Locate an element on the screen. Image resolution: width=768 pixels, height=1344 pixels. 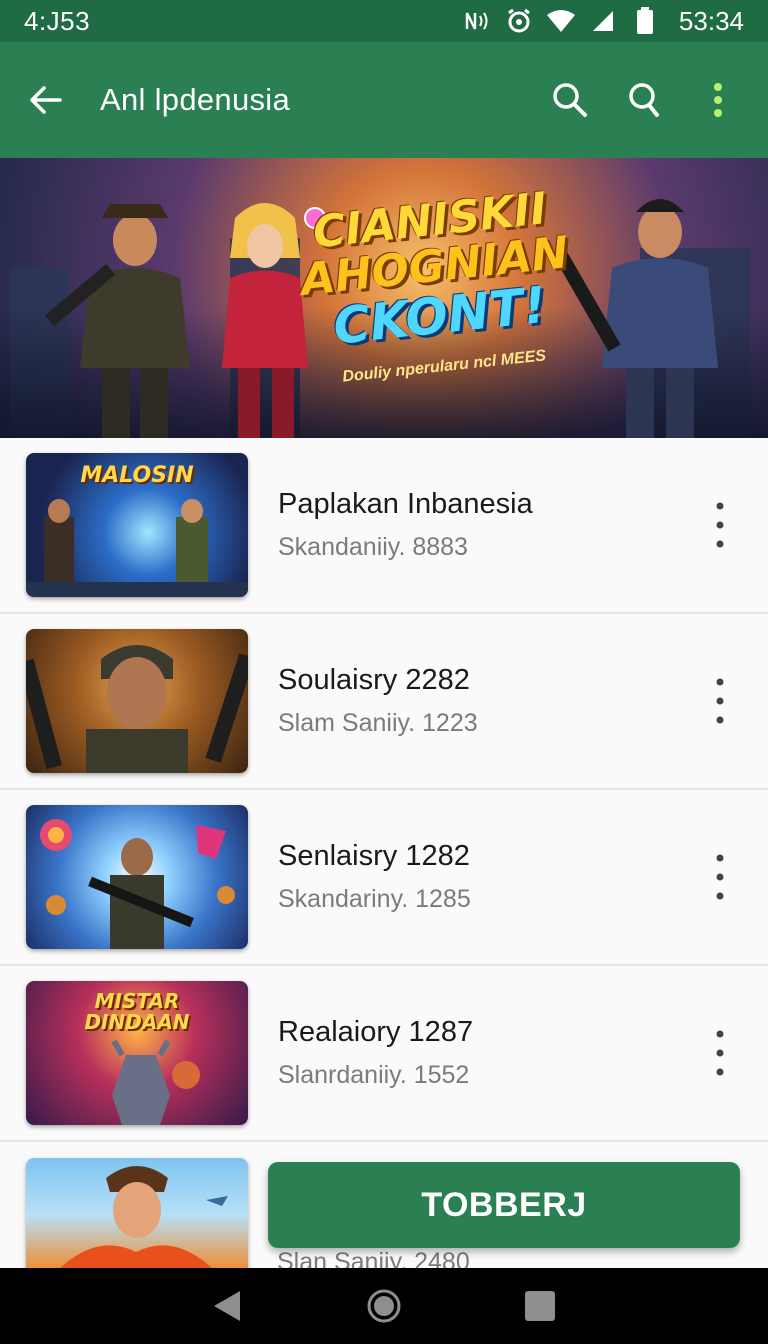
status-bar: 4:J53 53:34 is located at coordinates (384, 21).